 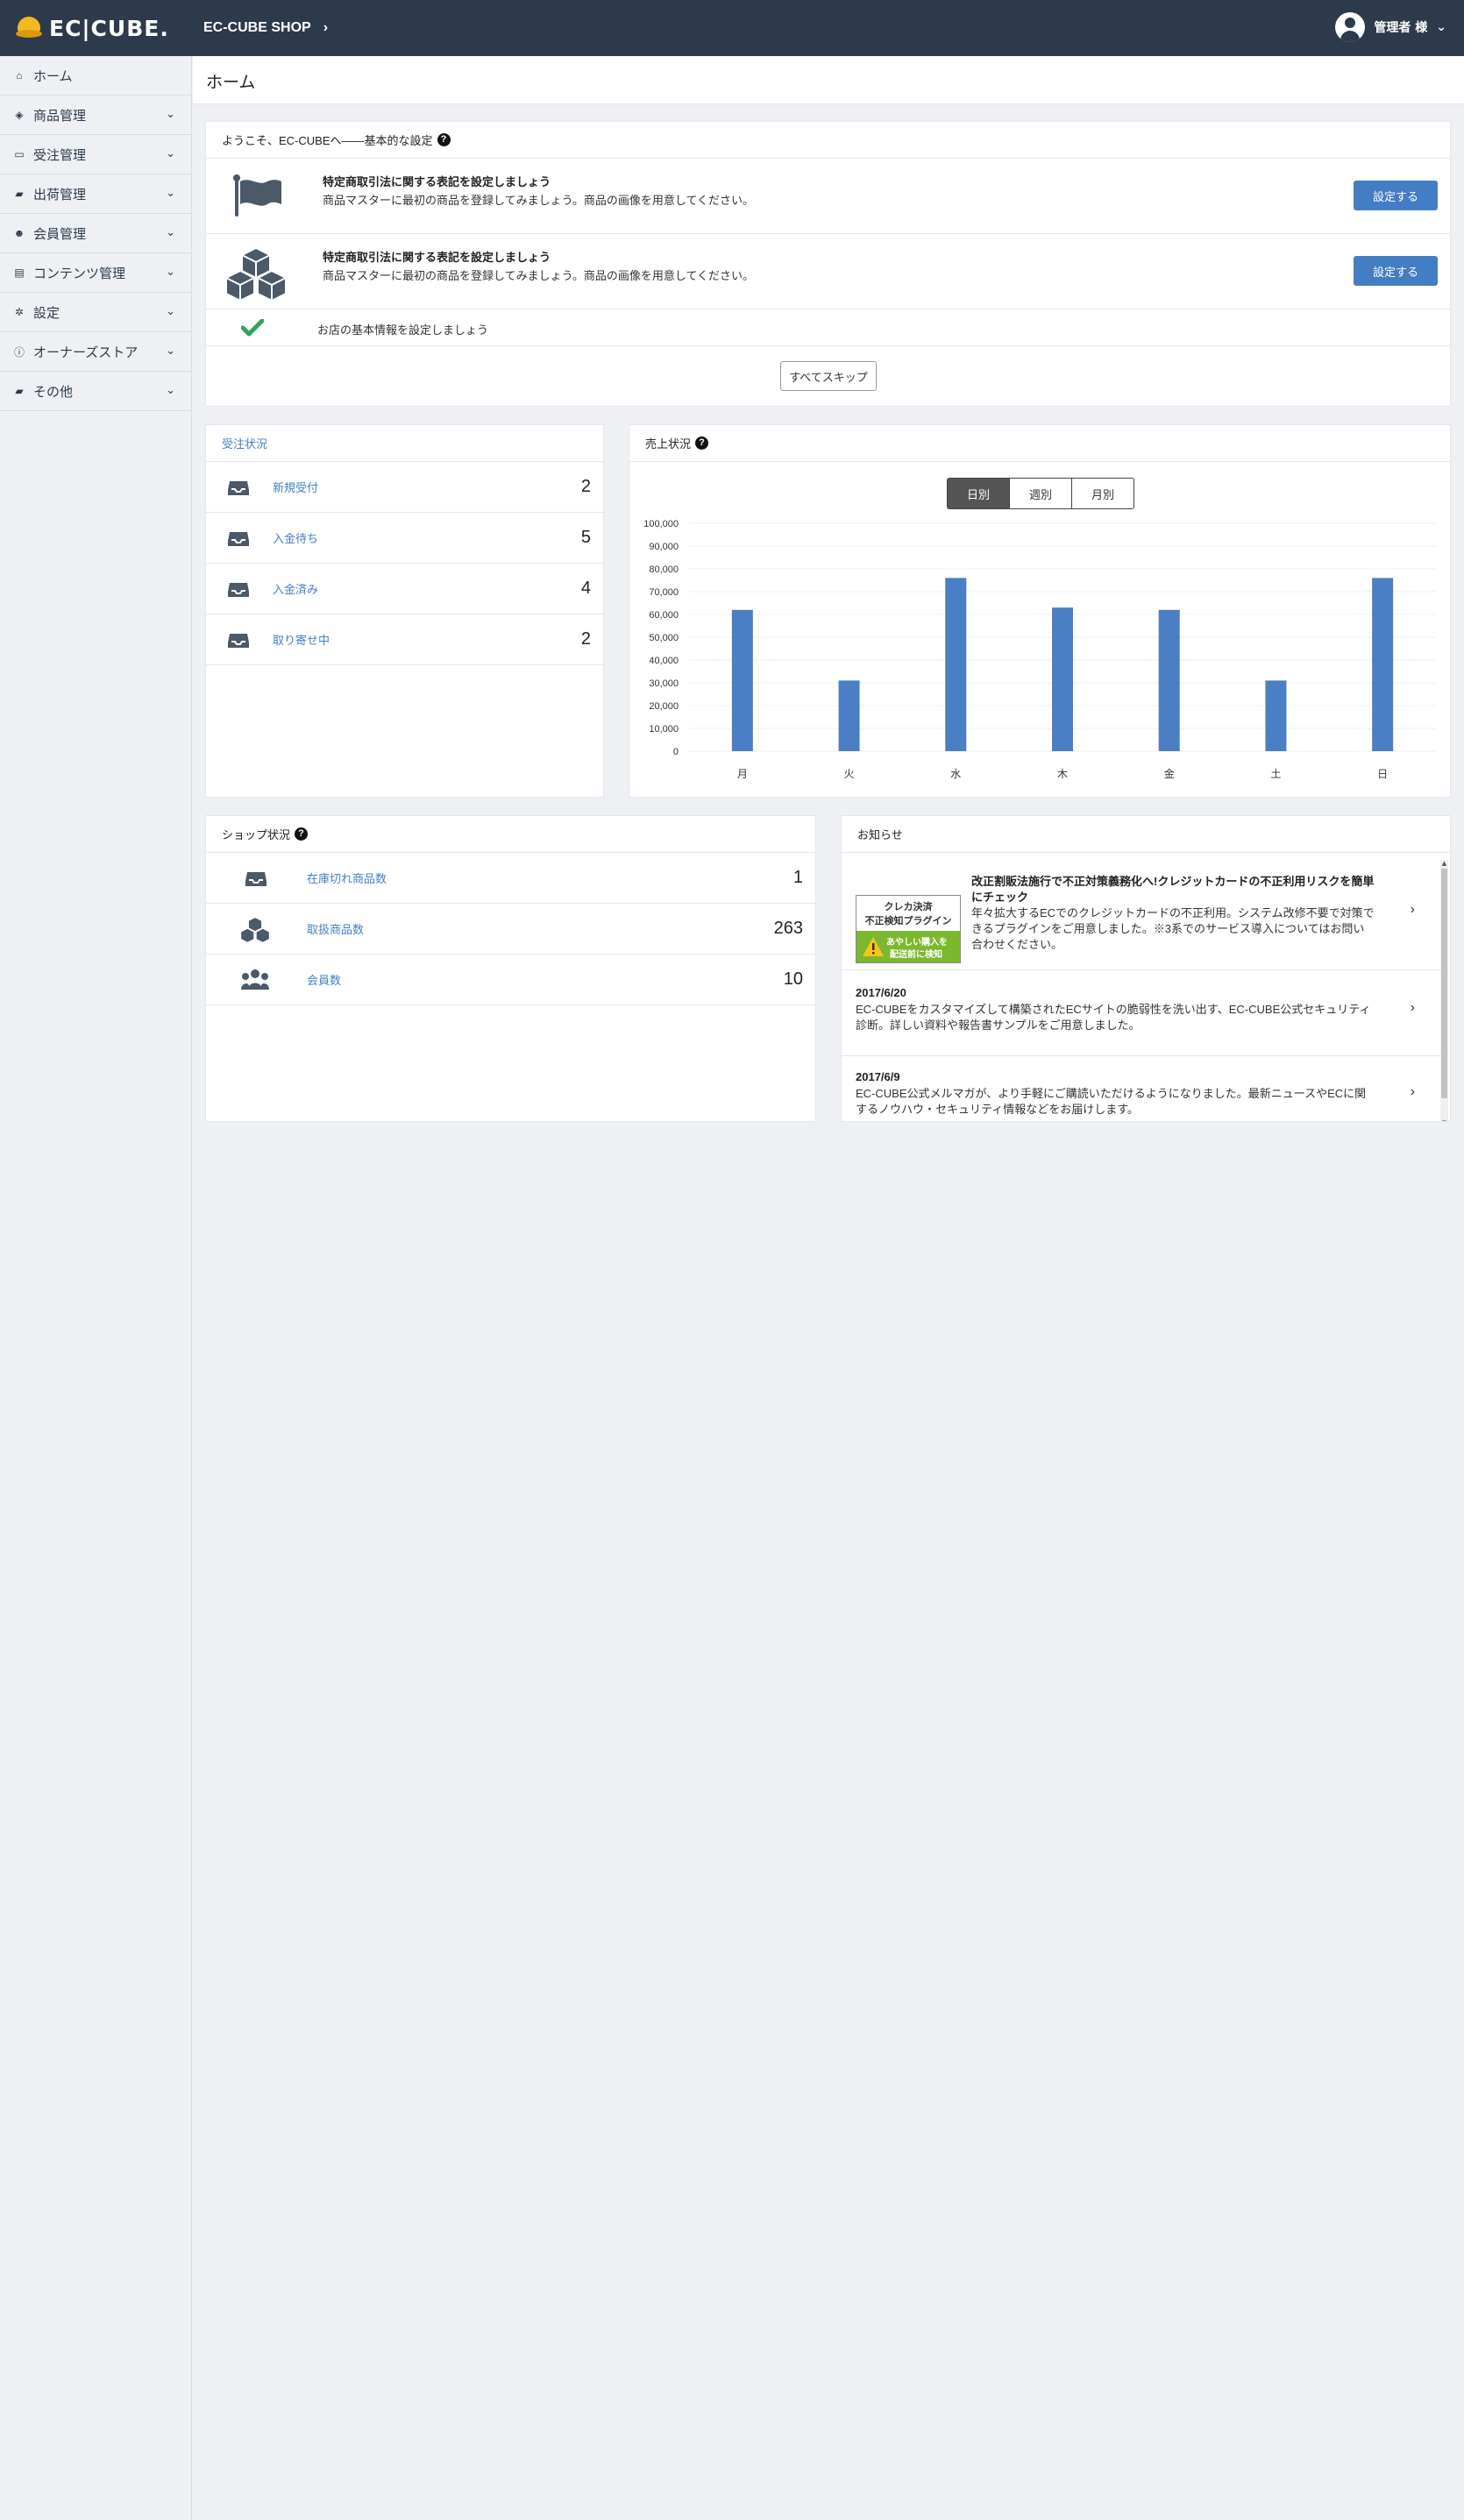 I want to click on sidebar-item-settings: ✲ 設定 ⌄, so click(x=95, y=312).